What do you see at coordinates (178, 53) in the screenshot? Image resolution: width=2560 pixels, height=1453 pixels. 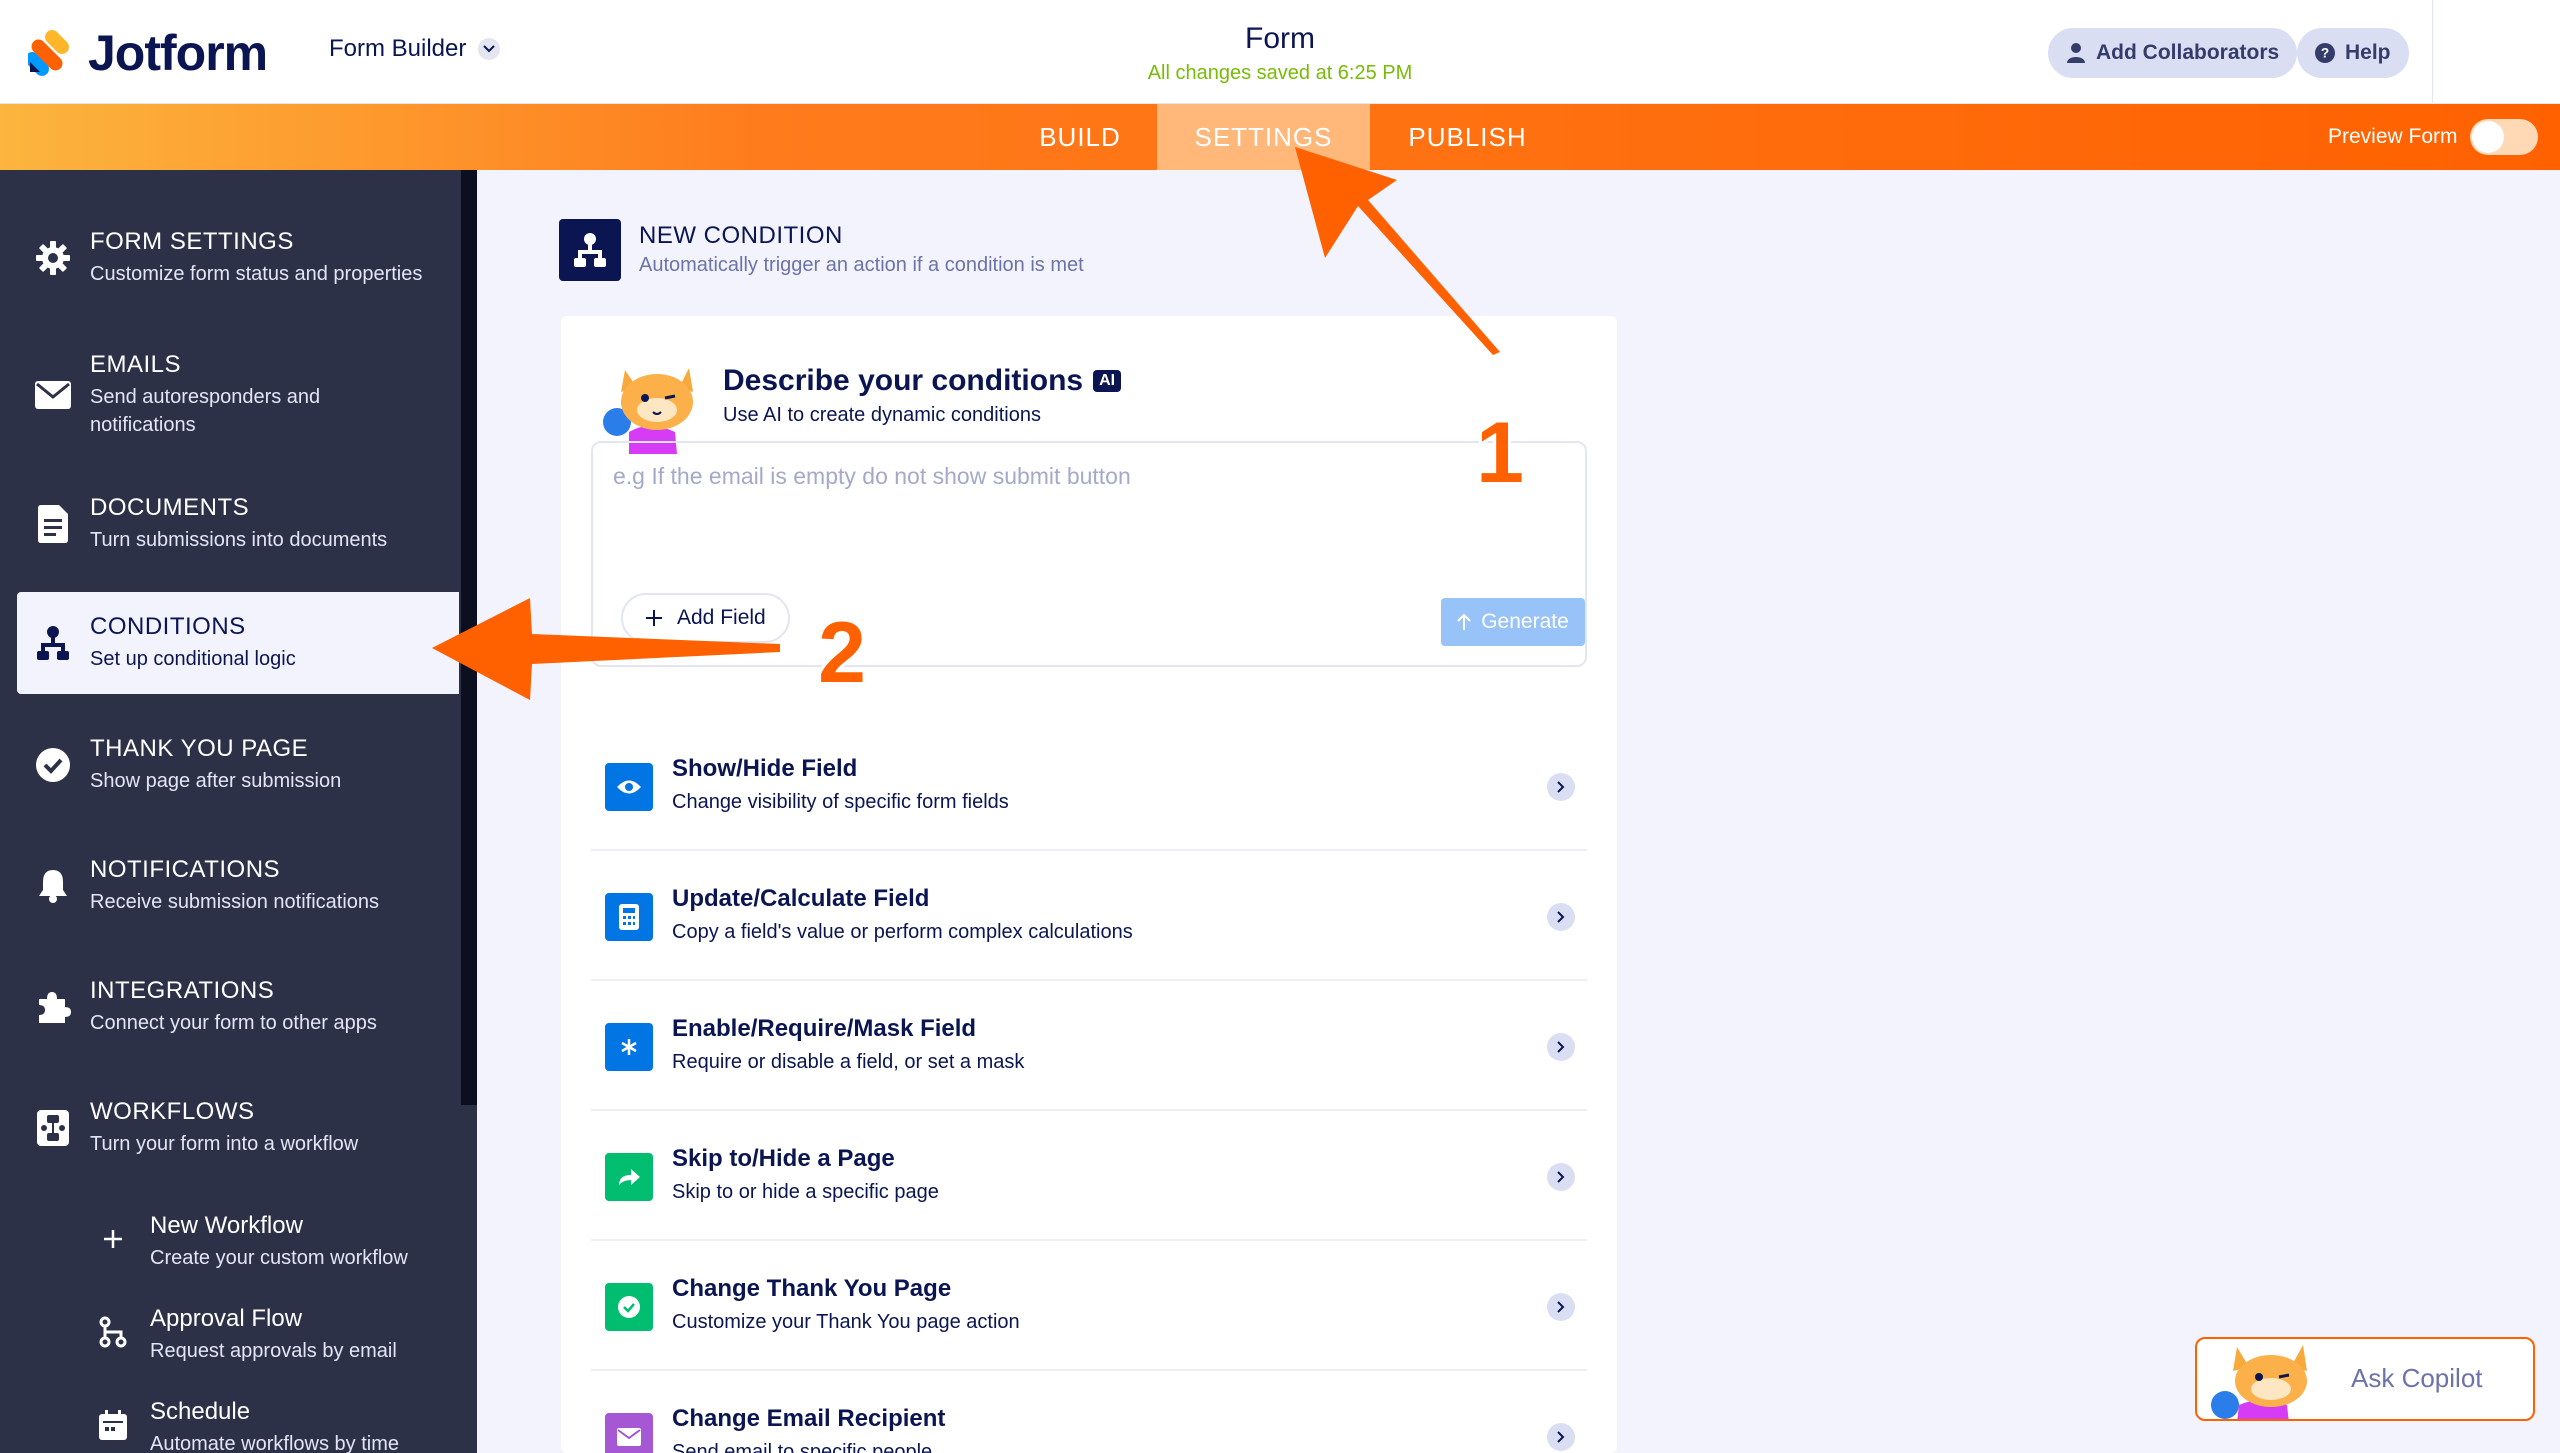 I see `brand-name: Jotform` at bounding box center [178, 53].